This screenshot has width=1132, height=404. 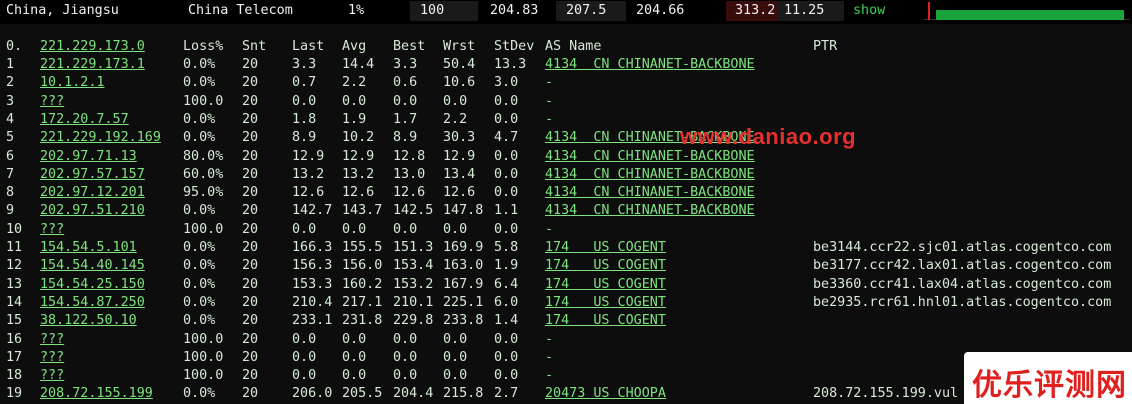 I want to click on cell-avg: 12.6, so click(x=358, y=193).